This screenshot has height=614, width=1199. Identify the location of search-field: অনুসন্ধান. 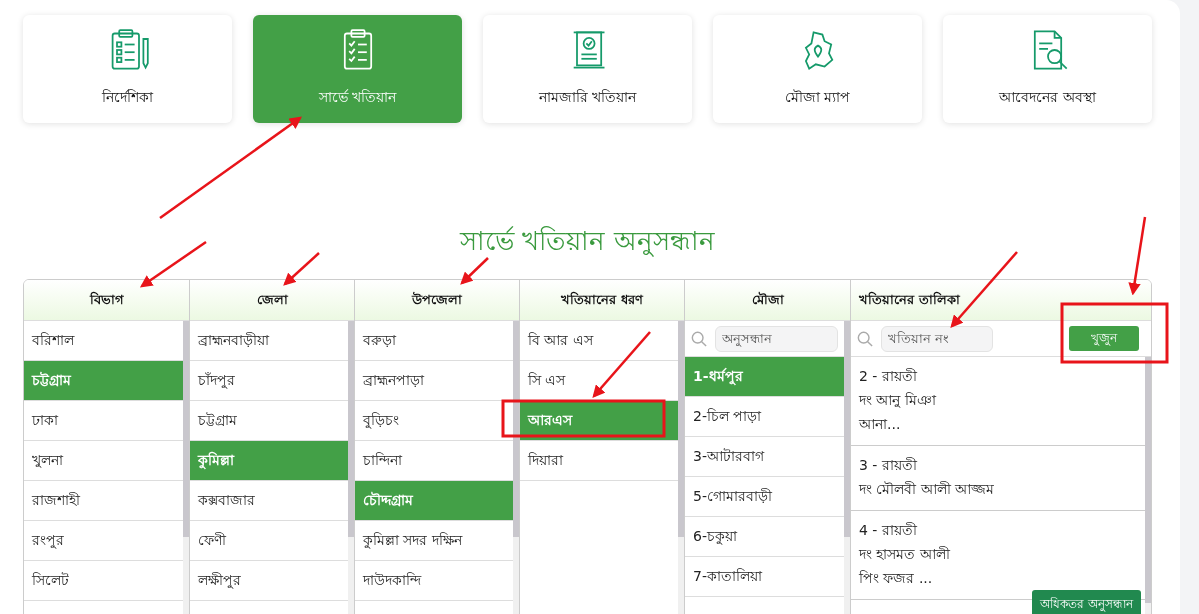
(776, 338).